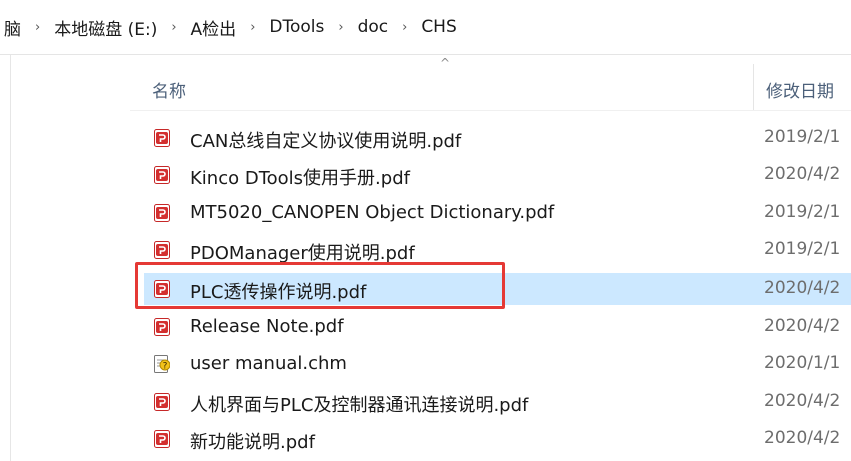 Image resolution: width=851 pixels, height=461 pixels. What do you see at coordinates (497, 289) in the screenshot?
I see `file-row-selected: PLC透传操作说明.pdf 2020/4/2` at bounding box center [497, 289].